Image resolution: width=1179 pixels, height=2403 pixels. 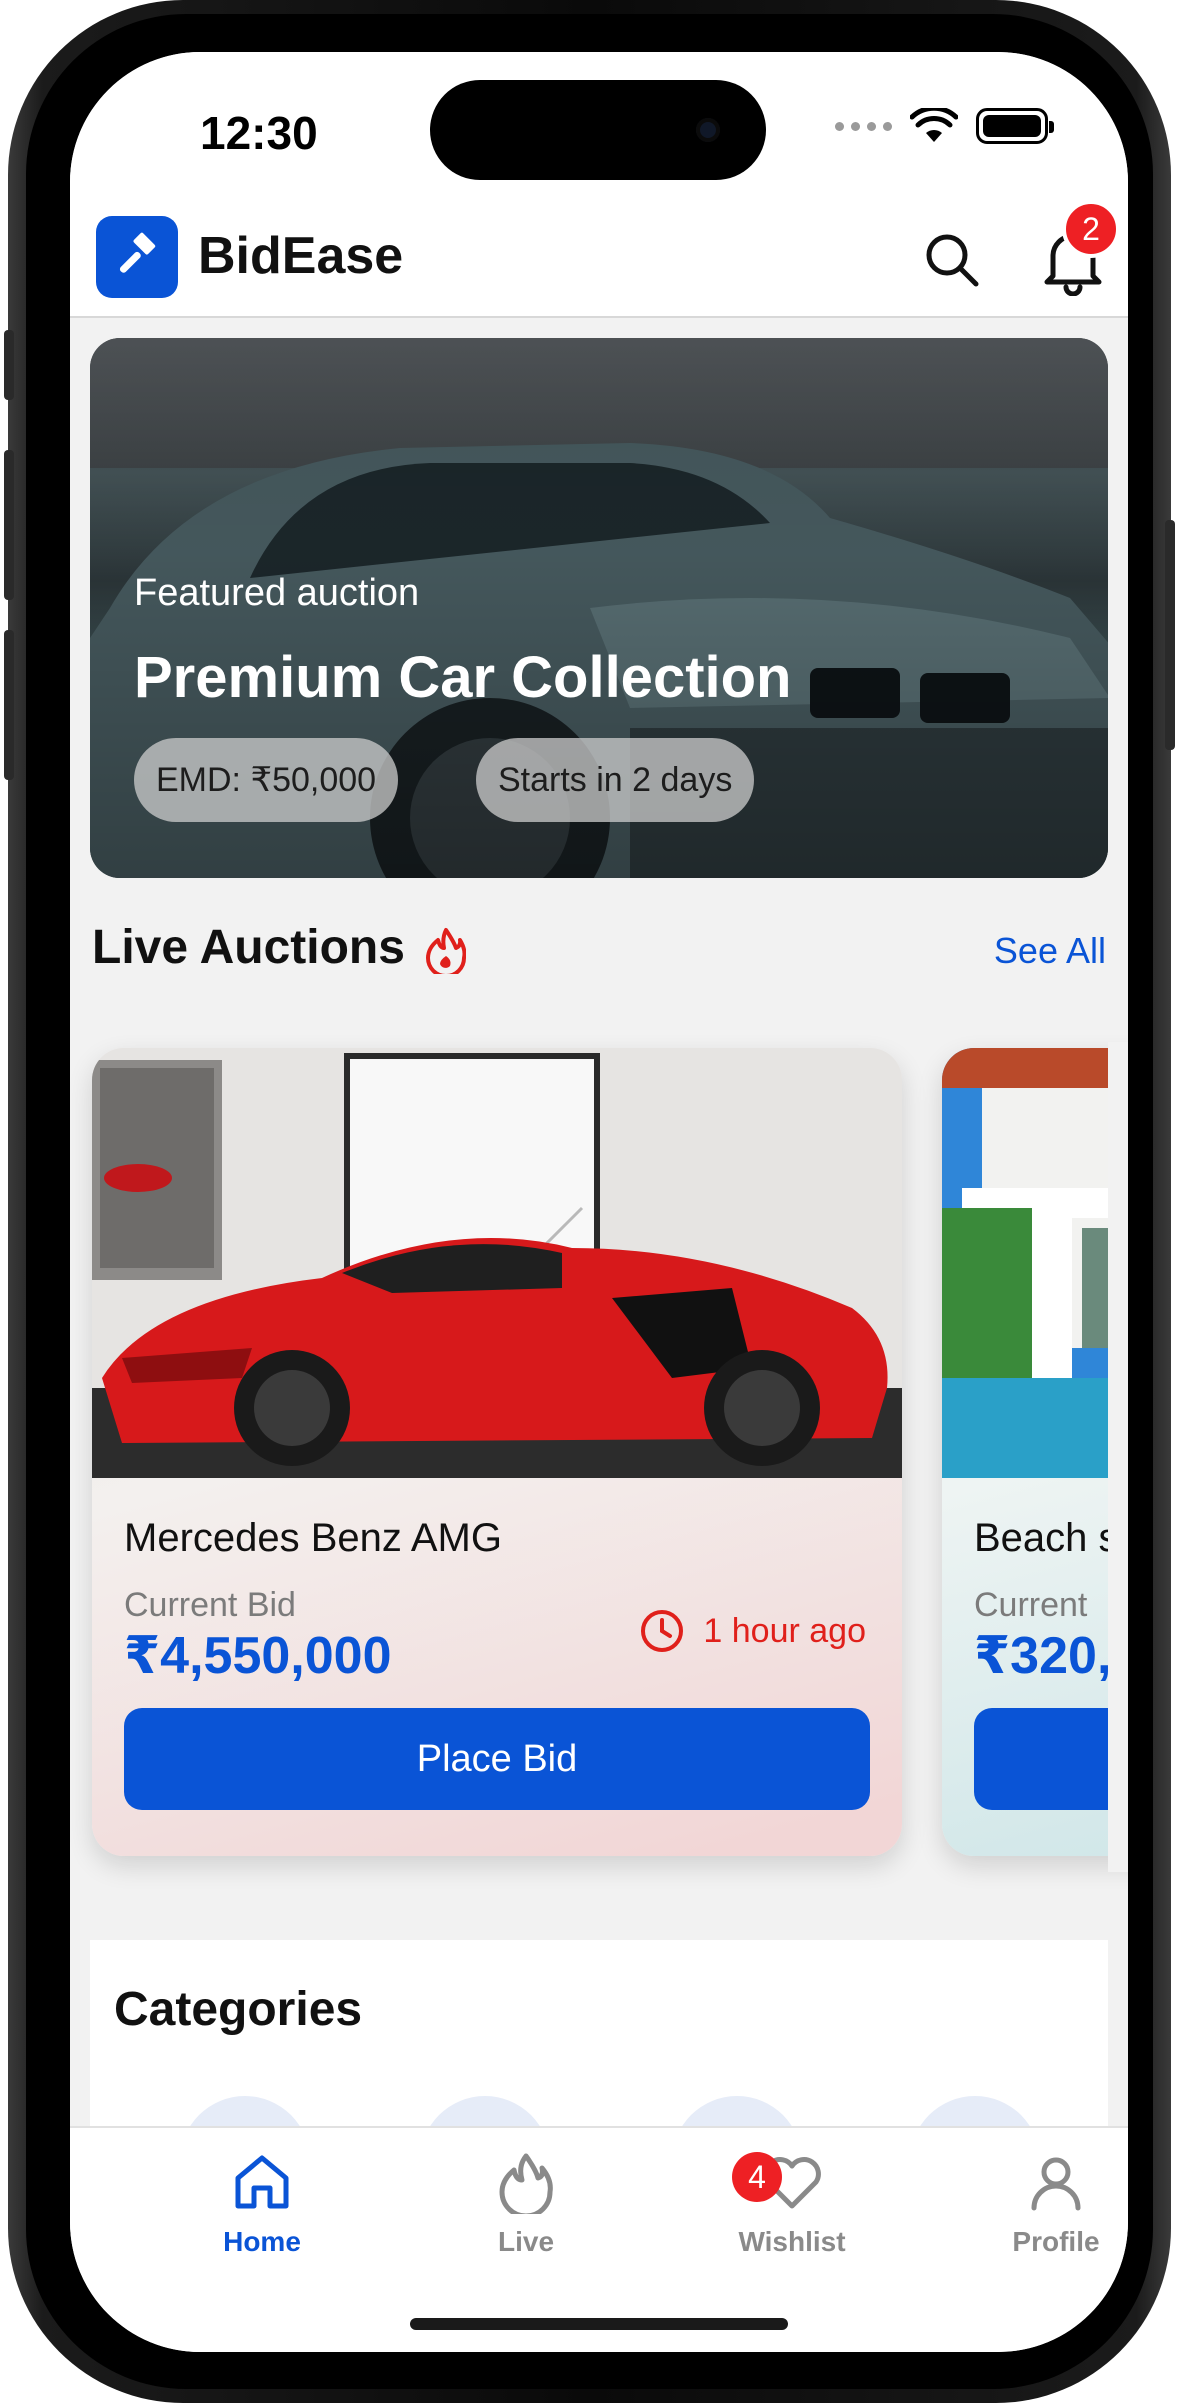 What do you see at coordinates (210, 1605) in the screenshot?
I see `current-bid-label: Current Bid` at bounding box center [210, 1605].